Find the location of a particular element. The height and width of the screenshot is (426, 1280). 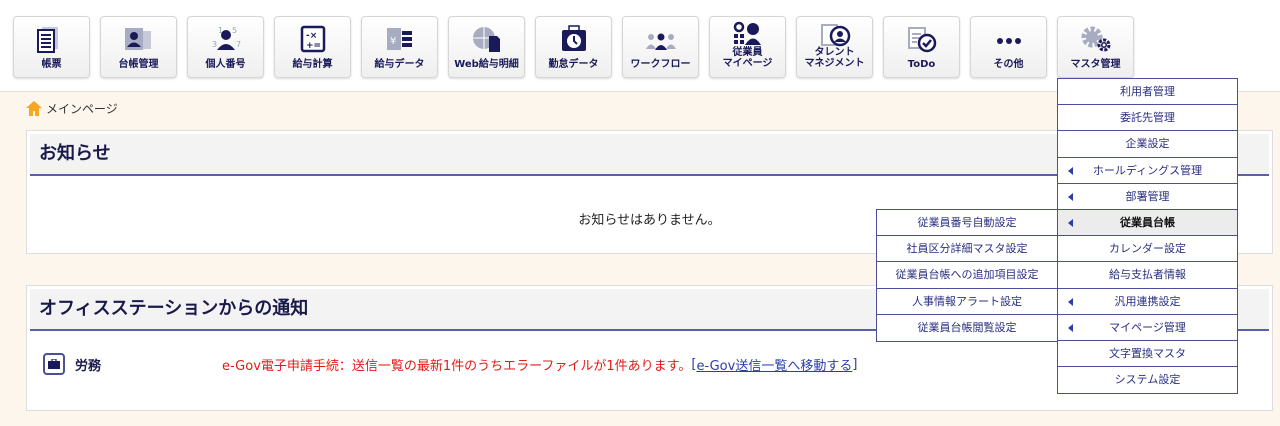

submenu-item: 社員区分詳細マスタ設定 is located at coordinates (967, 249).